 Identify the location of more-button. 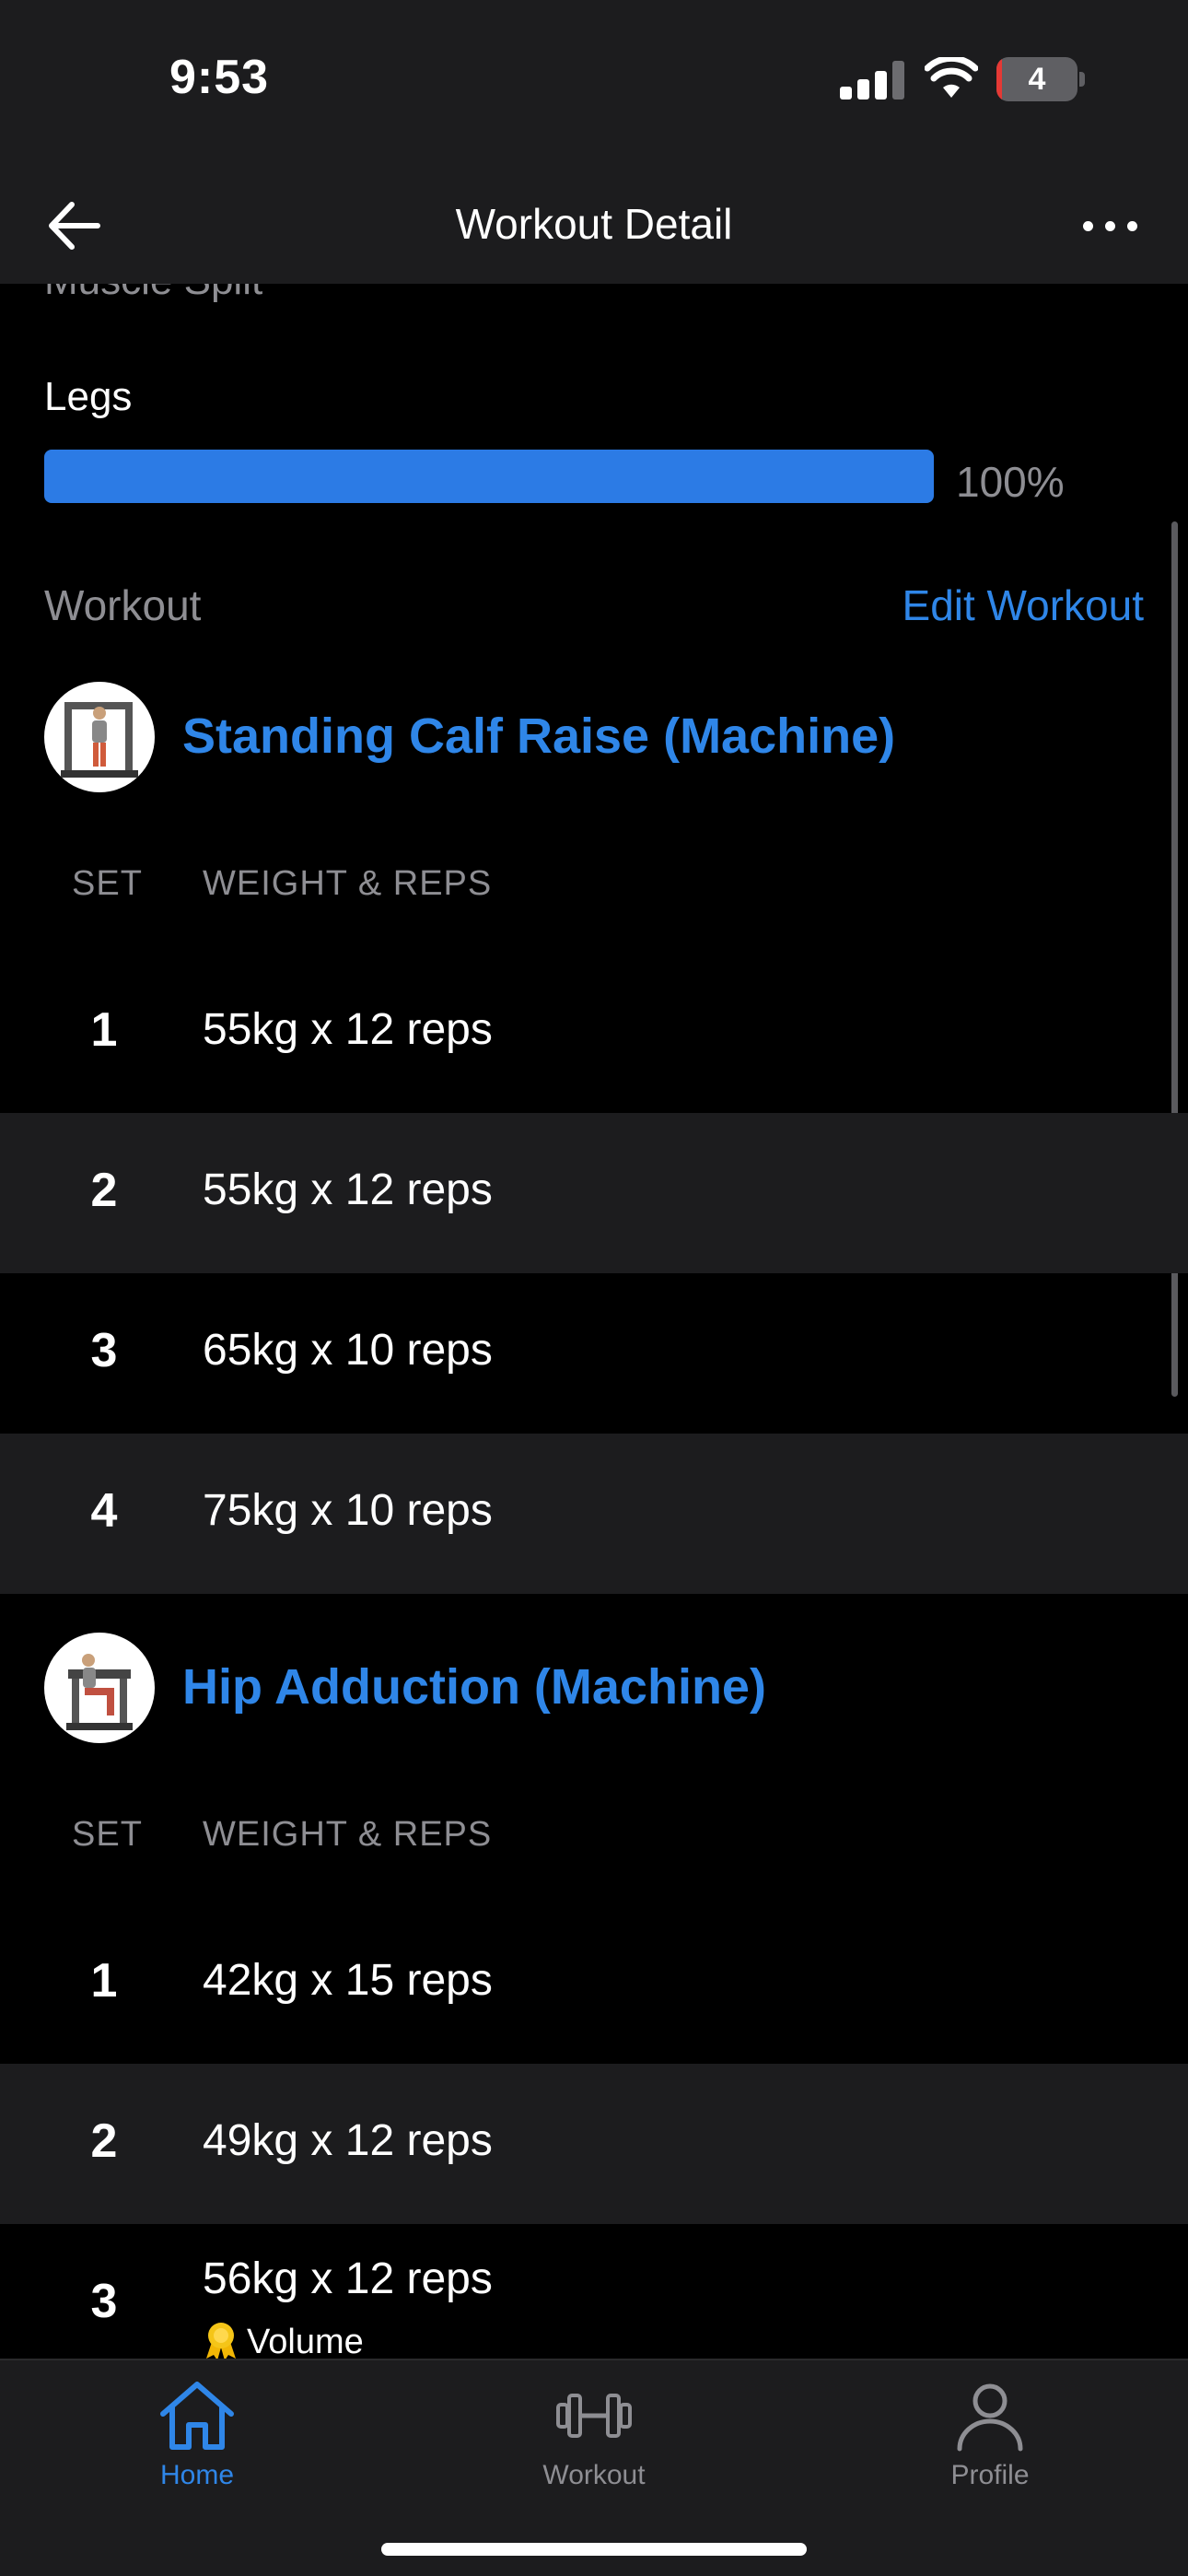
(1110, 226).